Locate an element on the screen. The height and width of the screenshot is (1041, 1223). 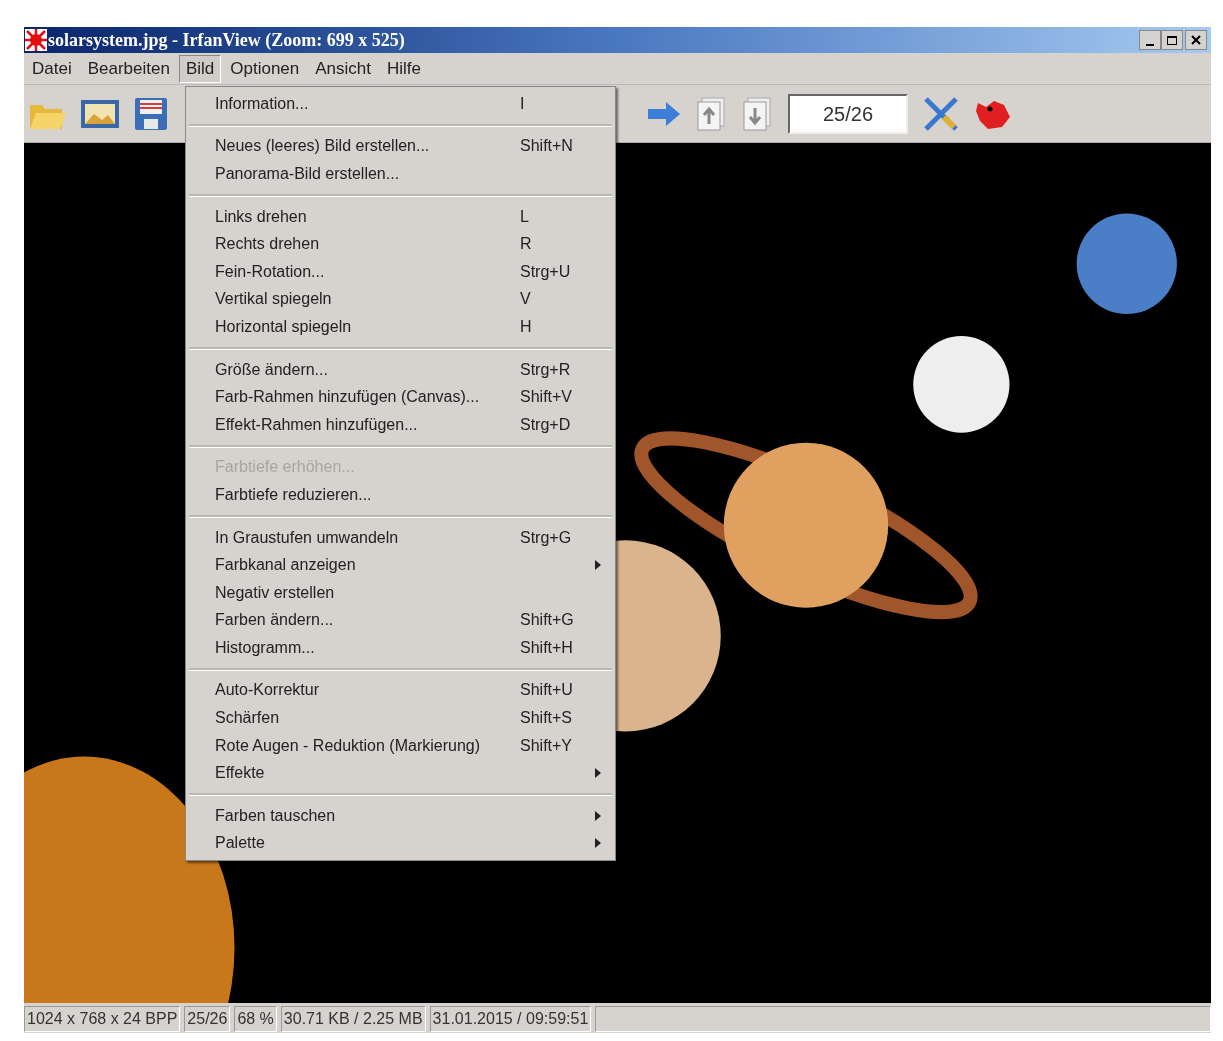
picture-icon is located at coordinates (100, 113).